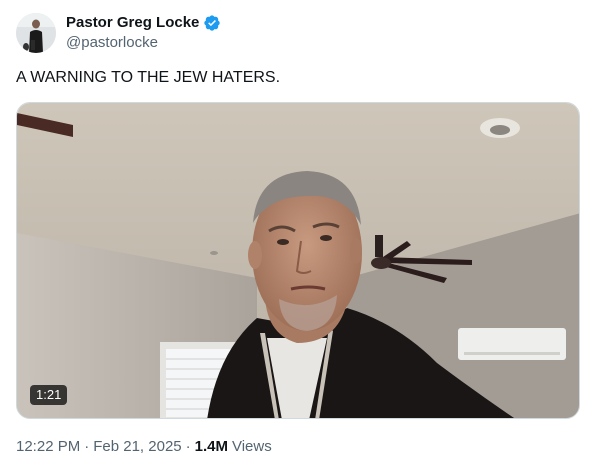 The width and height of the screenshot is (611, 473). I want to click on video-duration-badge: 1:21, so click(49, 395).